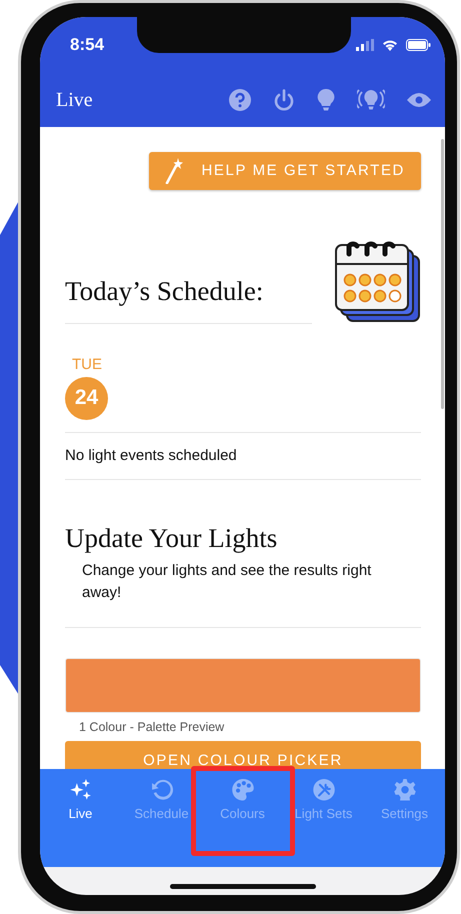  Describe the element at coordinates (365, 45) in the screenshot. I see `signal-icon` at that location.